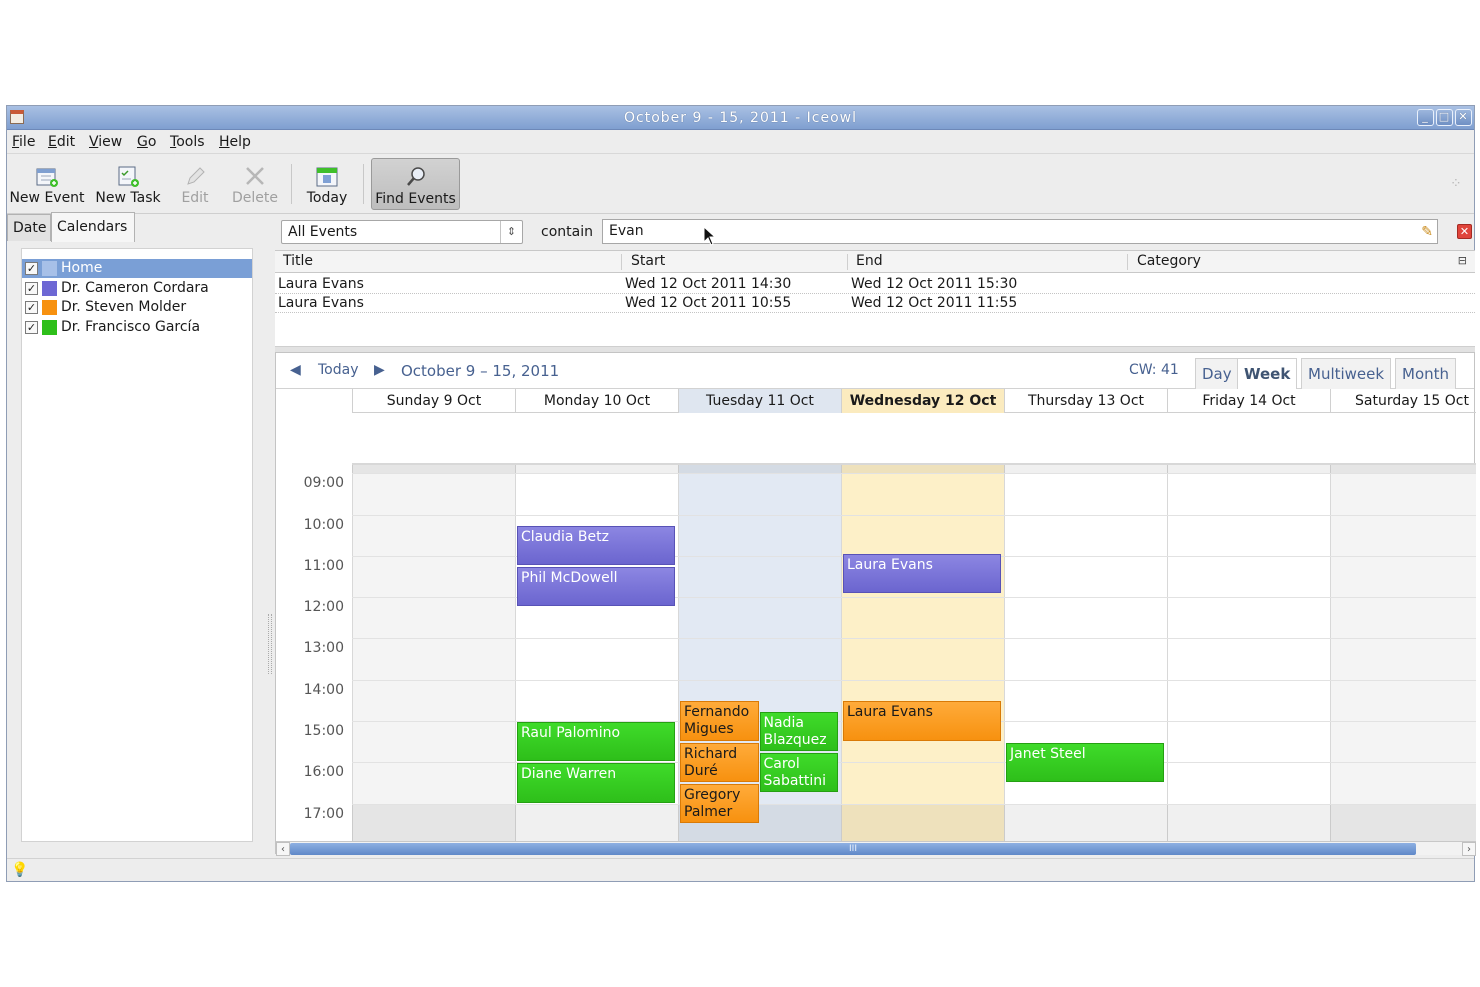 The width and height of the screenshot is (1480, 987). I want to click on result-start: Wed 12 Oct 2011 10:55, so click(708, 303).